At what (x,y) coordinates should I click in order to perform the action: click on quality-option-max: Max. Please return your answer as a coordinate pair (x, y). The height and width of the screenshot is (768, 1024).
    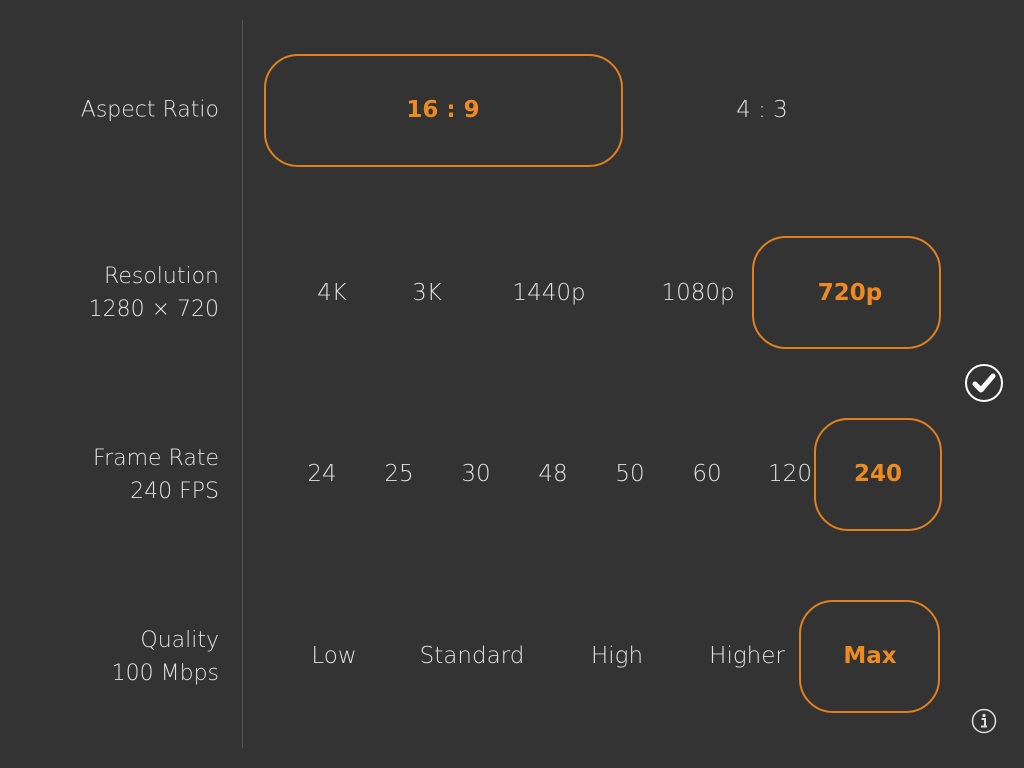
    Looking at the image, I should click on (869, 656).